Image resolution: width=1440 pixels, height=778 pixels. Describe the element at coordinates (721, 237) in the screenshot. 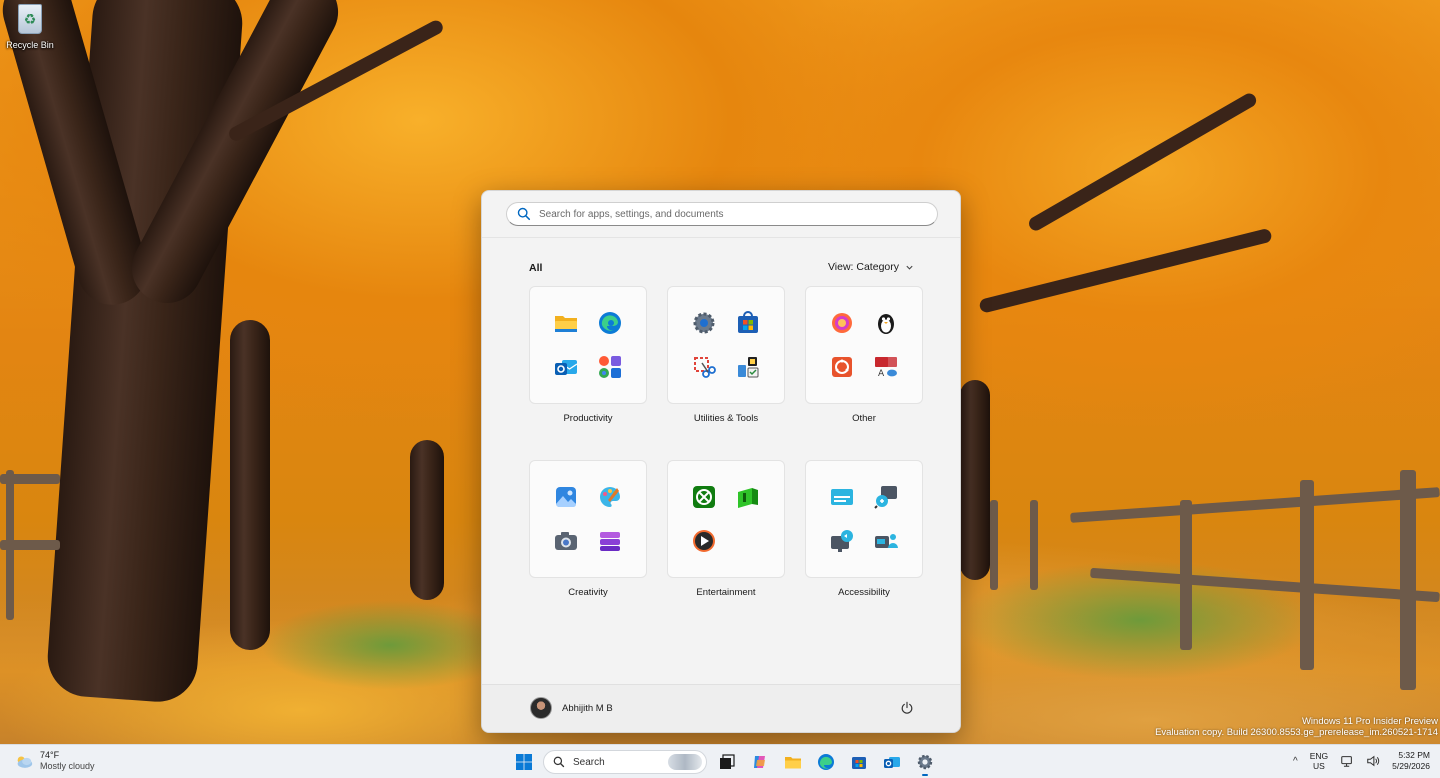

I see `search-divider` at that location.